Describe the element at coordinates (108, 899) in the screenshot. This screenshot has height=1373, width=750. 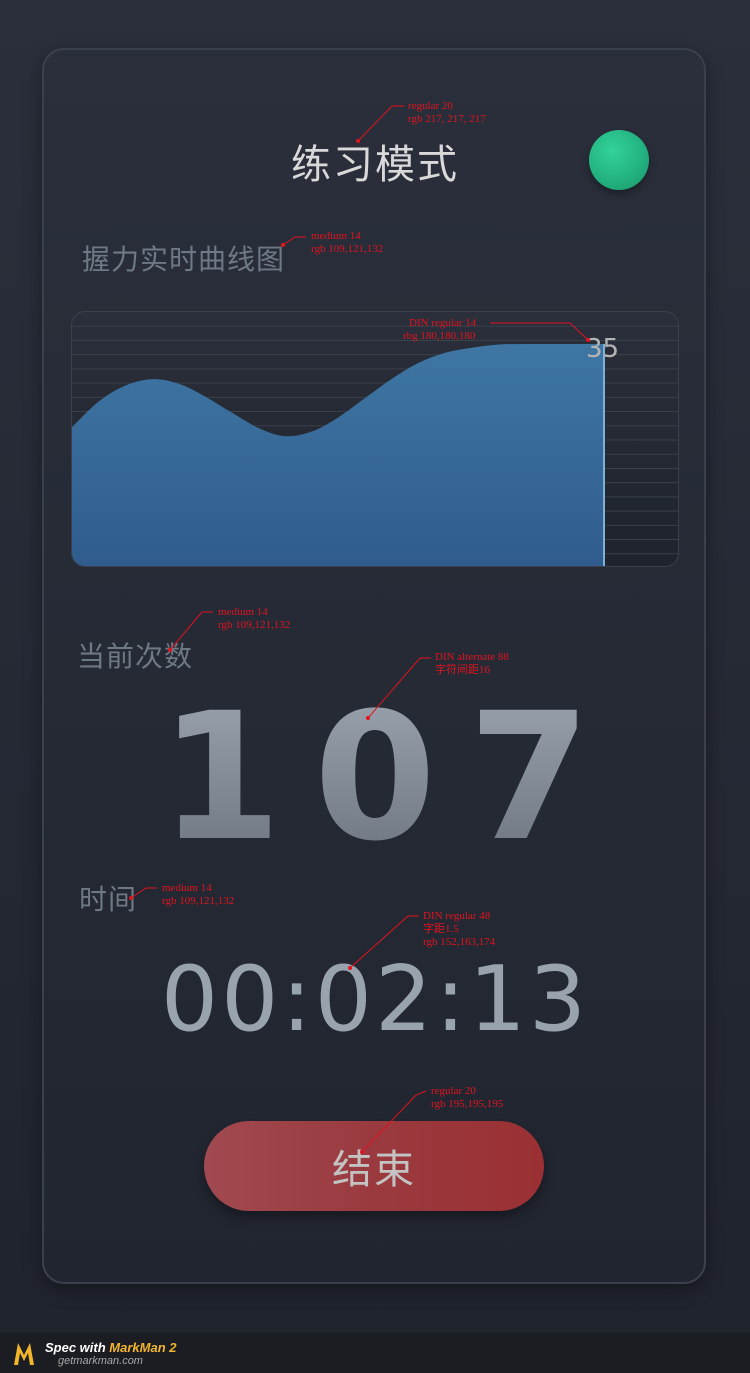
I see `time-section-label: 时间` at that location.